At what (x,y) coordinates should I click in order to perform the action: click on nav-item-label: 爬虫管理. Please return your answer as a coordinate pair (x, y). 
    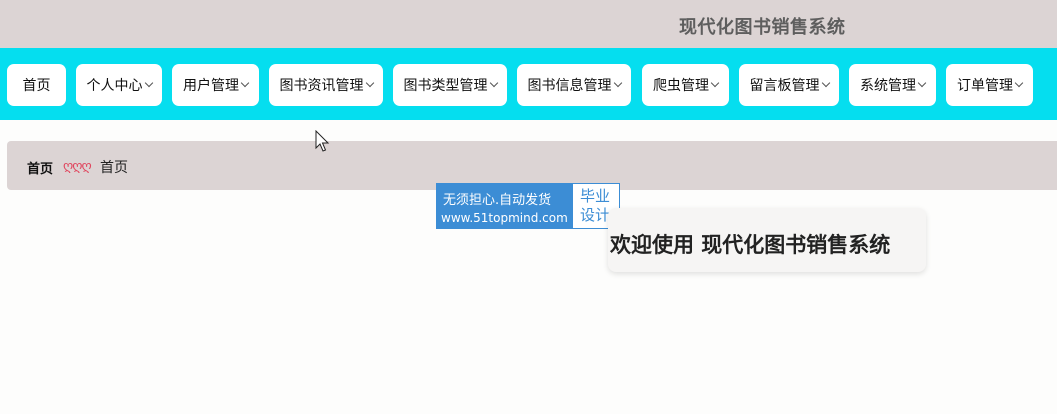
    Looking at the image, I should click on (681, 86).